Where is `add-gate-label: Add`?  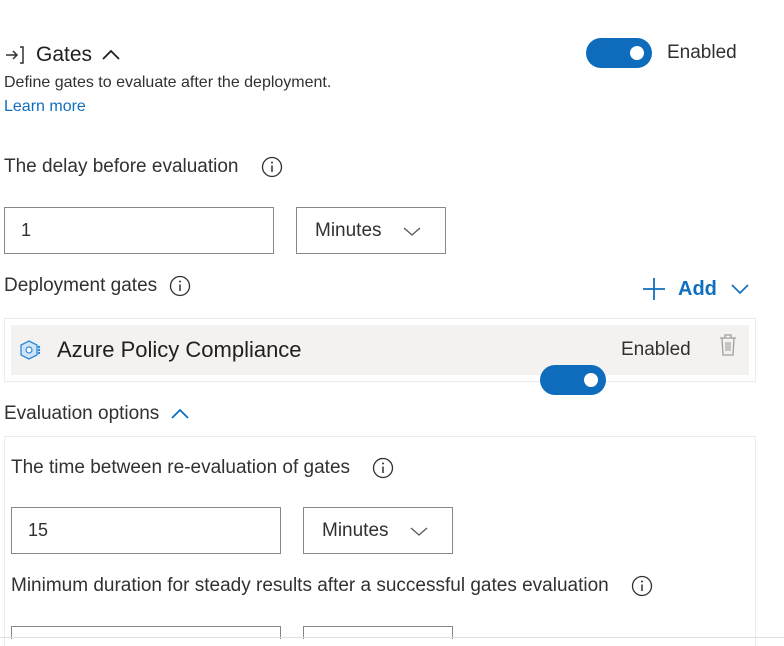
add-gate-label: Add is located at coordinates (697, 288).